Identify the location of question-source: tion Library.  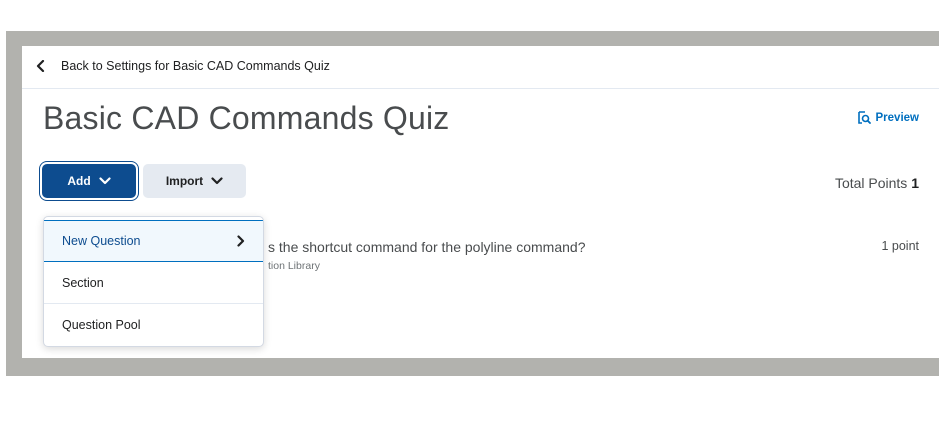
(294, 266).